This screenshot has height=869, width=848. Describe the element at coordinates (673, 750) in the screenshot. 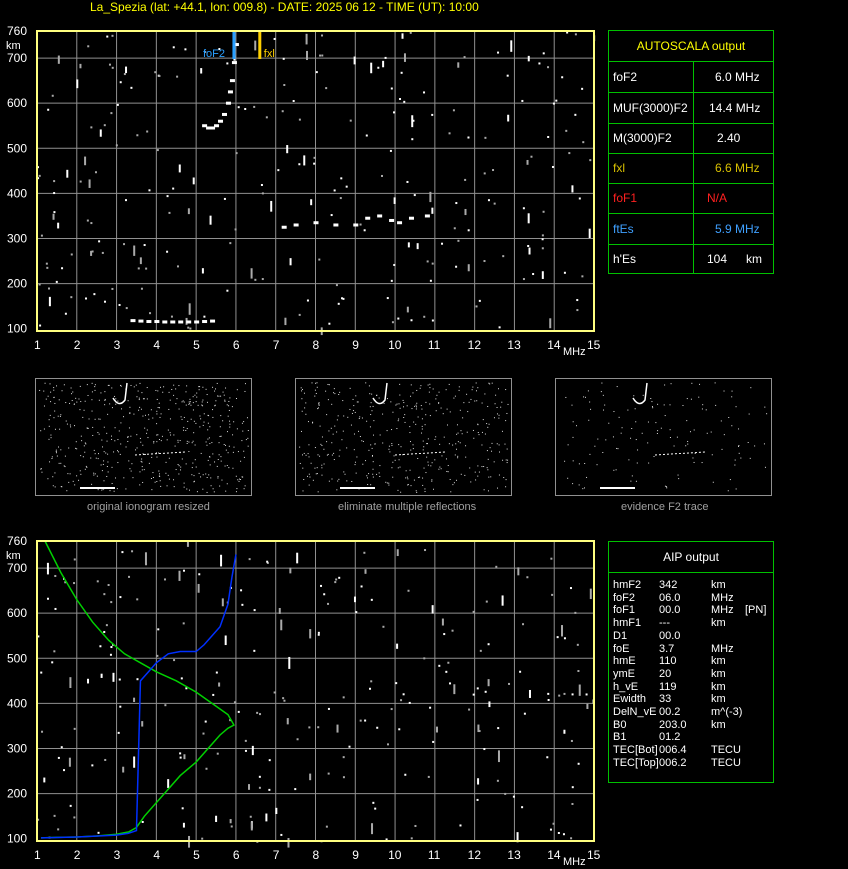

I see `aip-param-value: 006.4` at that location.